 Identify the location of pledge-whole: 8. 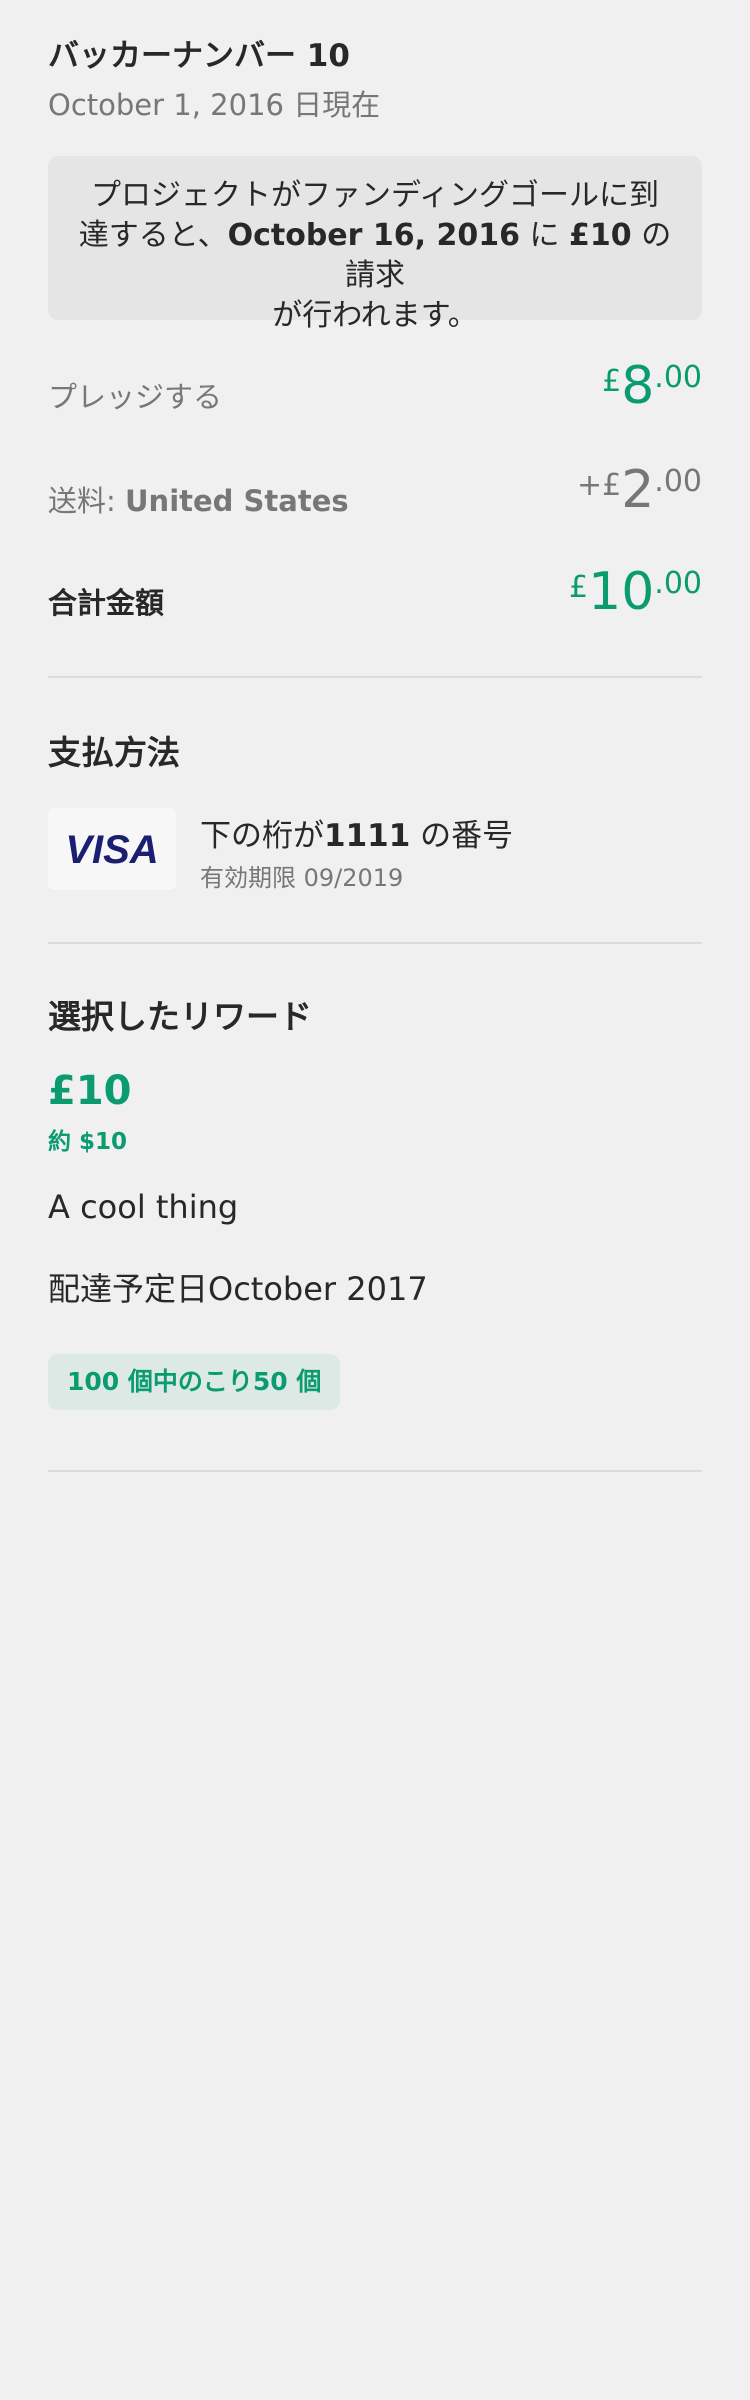
(638, 386).